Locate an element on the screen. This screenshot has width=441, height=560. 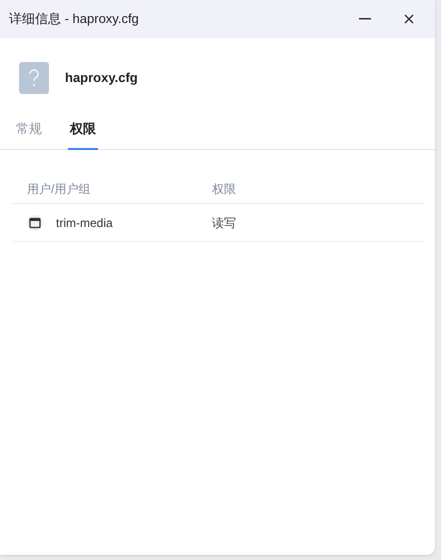
unknown-file-icon is located at coordinates (34, 78).